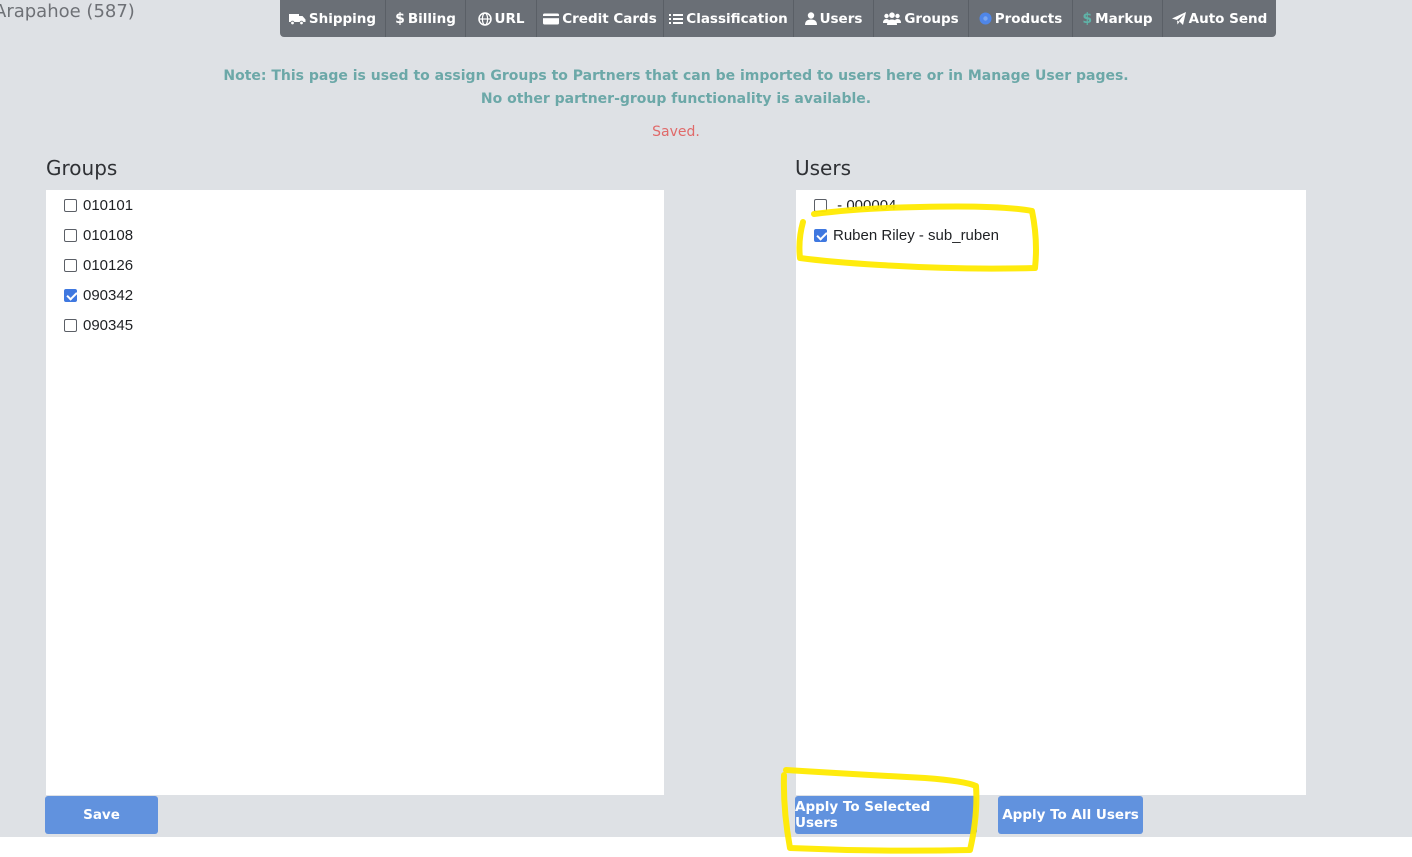  I want to click on group-item: 090345, so click(98, 325).